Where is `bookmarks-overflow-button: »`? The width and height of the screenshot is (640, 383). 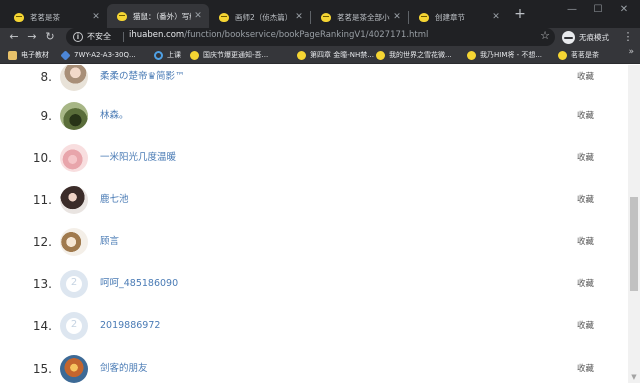
bookmarks-overflow-button: » is located at coordinates (631, 52).